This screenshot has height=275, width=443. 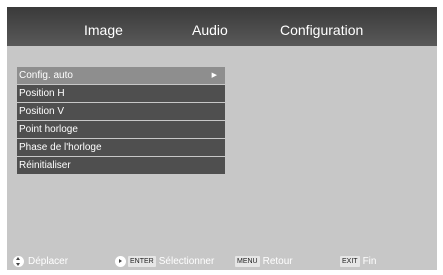 I want to click on menu-item-label: Phase de l'horloge, so click(x=60, y=147).